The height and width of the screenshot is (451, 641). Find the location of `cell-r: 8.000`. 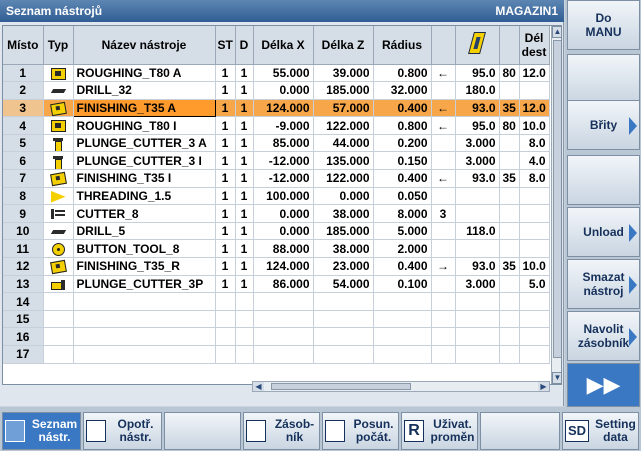

cell-r: 8.000 is located at coordinates (402, 213).